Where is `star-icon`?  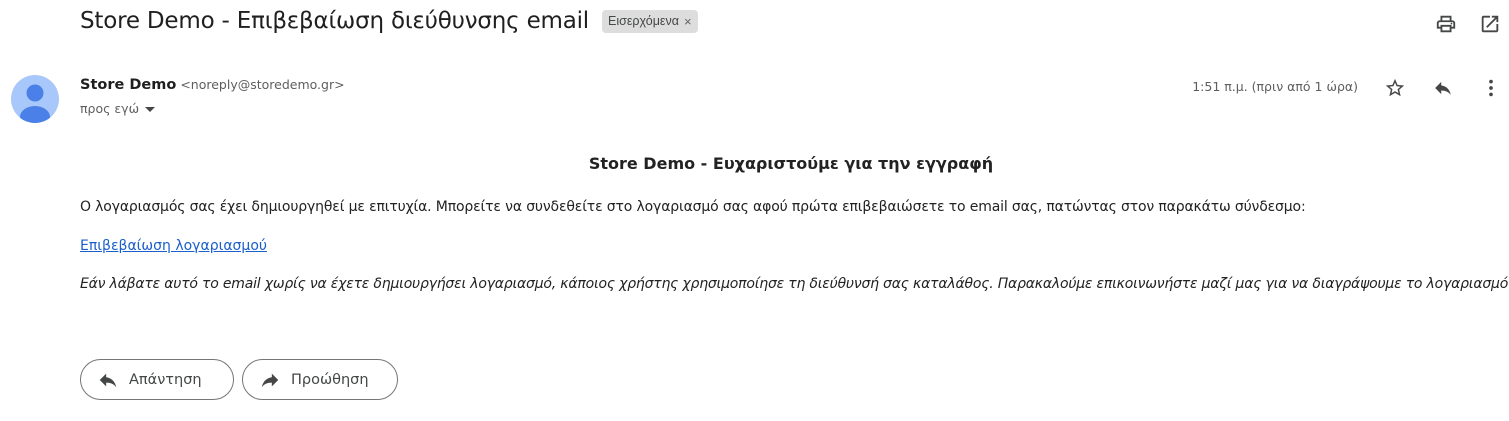 star-icon is located at coordinates (1395, 87).